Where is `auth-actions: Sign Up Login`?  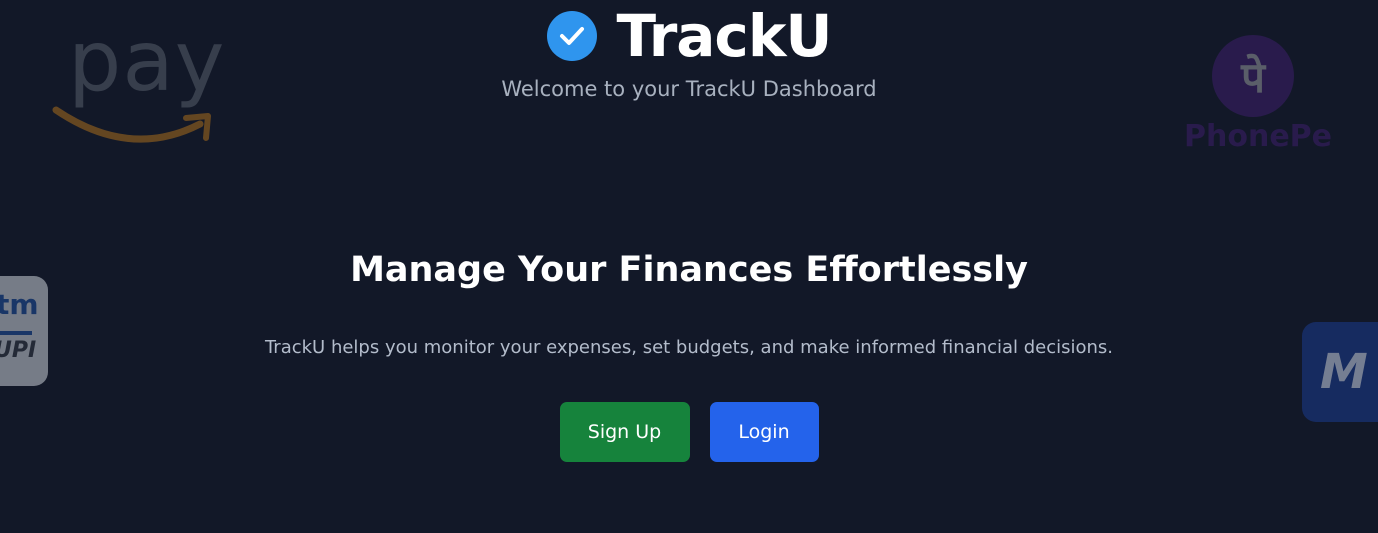
auth-actions: Sign Up Login is located at coordinates (689, 432).